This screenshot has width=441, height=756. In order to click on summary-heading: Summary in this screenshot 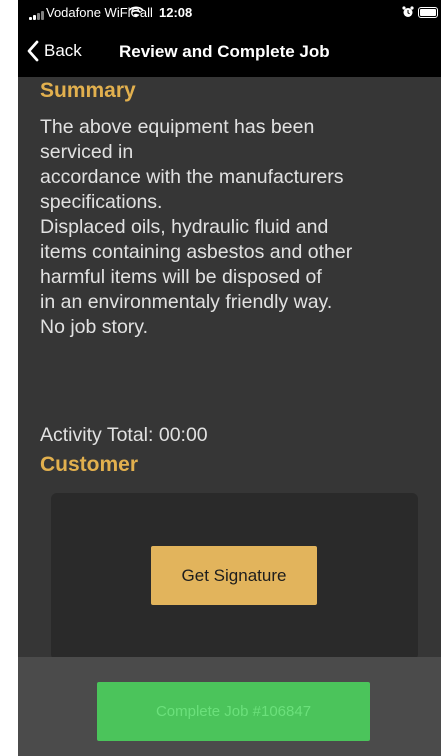, I will do `click(88, 90)`.